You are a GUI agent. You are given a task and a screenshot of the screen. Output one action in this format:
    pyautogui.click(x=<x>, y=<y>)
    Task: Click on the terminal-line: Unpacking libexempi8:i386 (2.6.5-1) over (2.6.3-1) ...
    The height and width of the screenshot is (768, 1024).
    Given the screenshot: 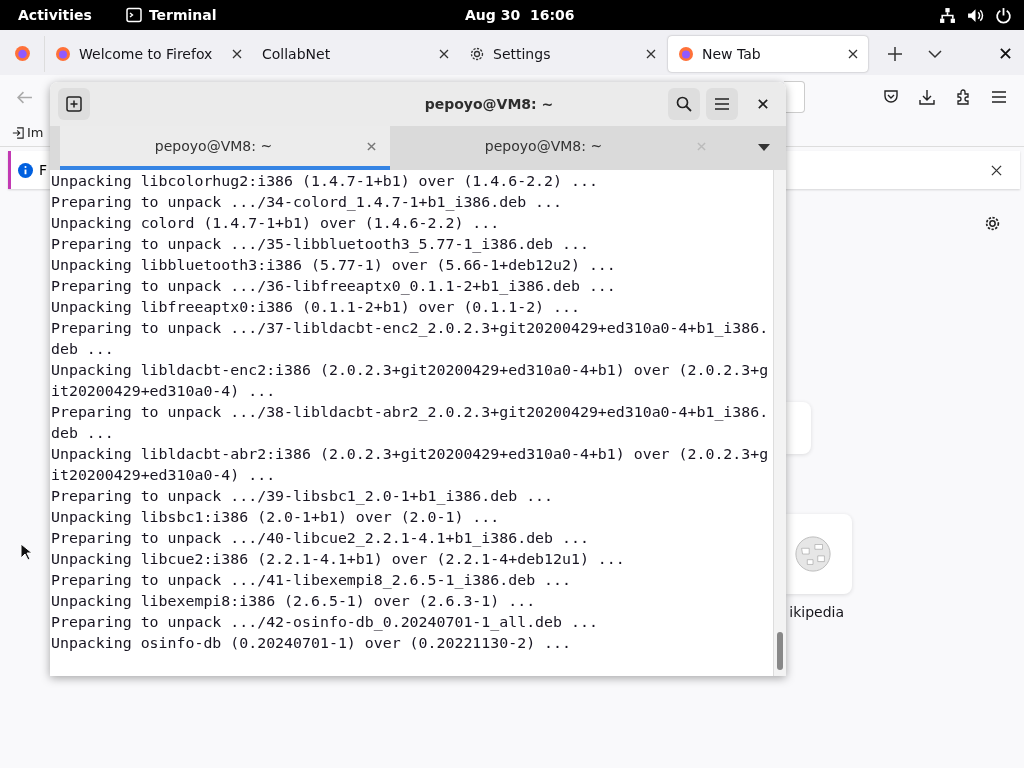 What is the action you would take?
    pyautogui.click(x=294, y=601)
    